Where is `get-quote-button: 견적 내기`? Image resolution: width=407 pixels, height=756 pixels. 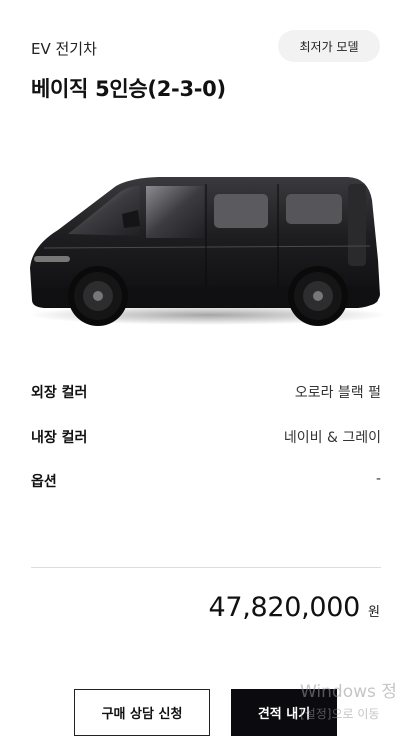
get-quote-button: 견적 내기 is located at coordinates (284, 712).